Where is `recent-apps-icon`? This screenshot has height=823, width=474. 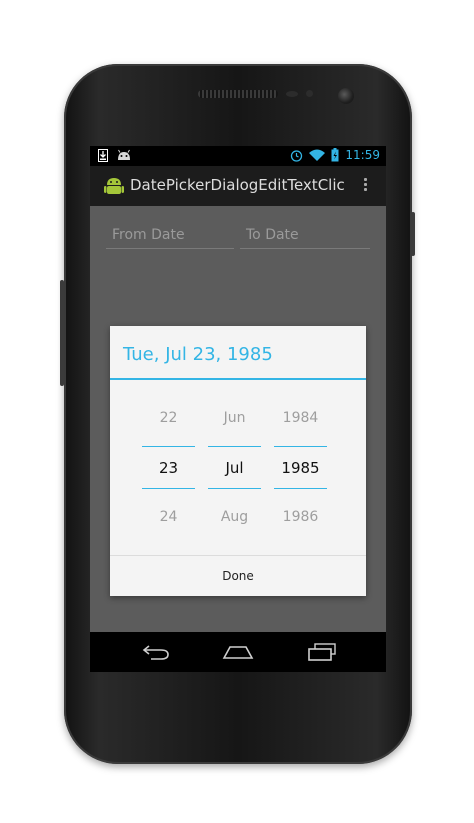
recent-apps-icon is located at coordinates (322, 652).